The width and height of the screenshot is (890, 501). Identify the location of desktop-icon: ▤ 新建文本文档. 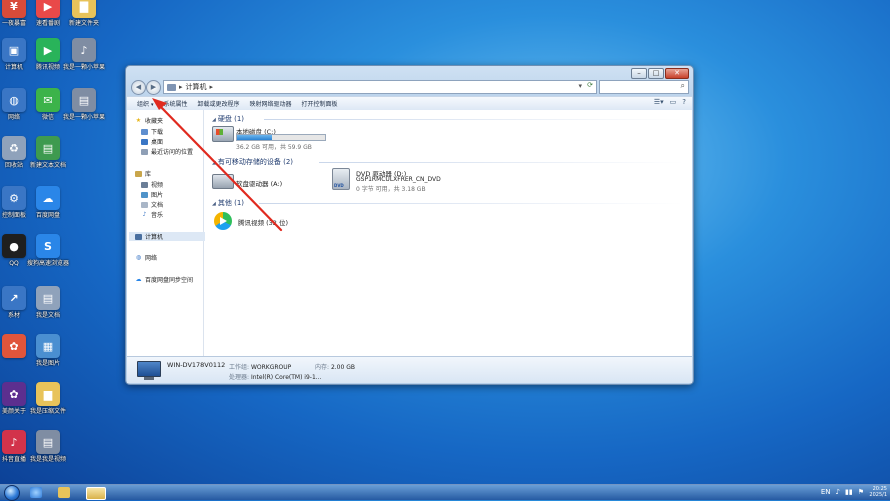
(48, 152).